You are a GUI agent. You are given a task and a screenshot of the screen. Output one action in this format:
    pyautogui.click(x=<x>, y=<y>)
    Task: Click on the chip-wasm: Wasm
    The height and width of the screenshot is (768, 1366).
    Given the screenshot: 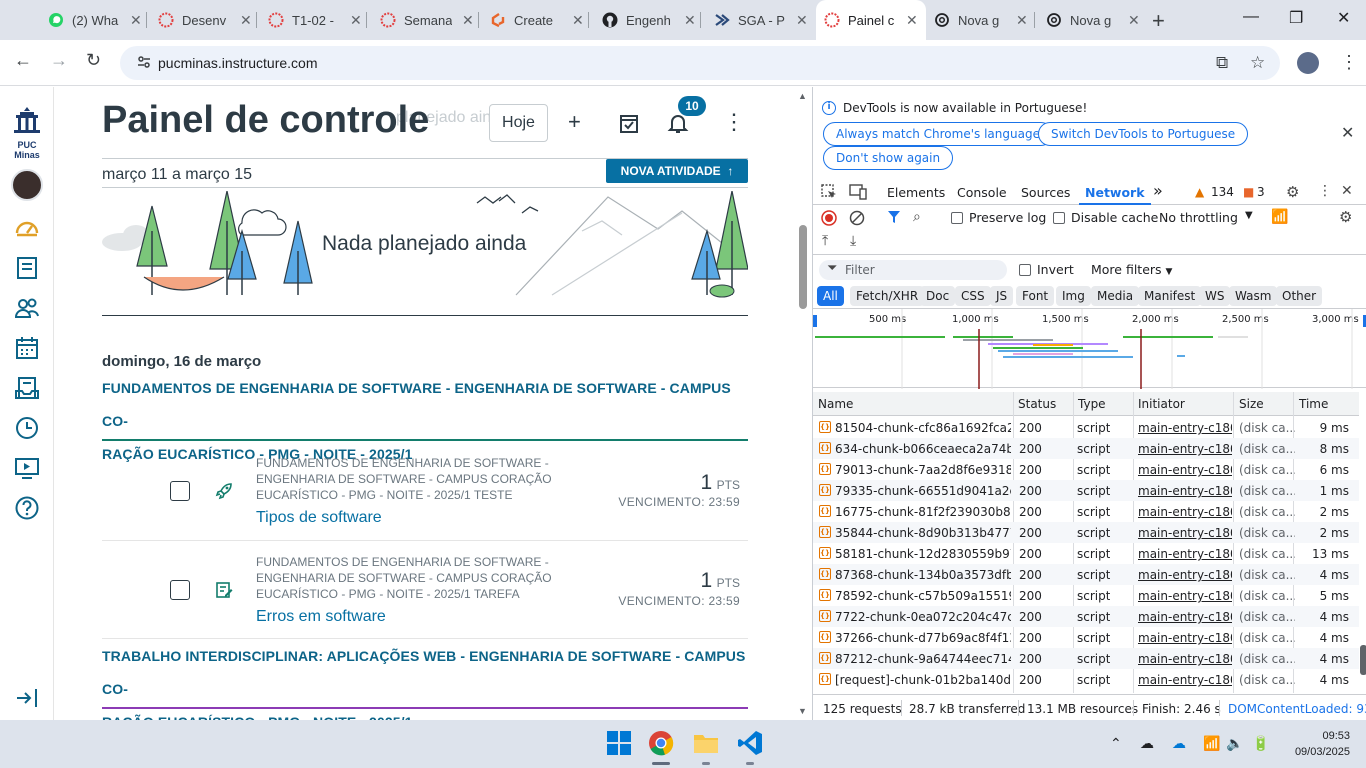 What is the action you would take?
    pyautogui.click(x=1253, y=296)
    